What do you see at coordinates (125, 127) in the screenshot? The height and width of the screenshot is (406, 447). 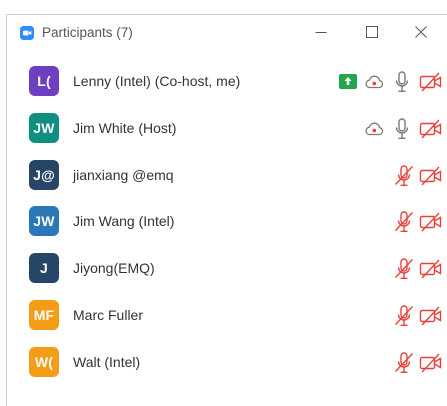 I see `participant-name: Jim White (Host)` at bounding box center [125, 127].